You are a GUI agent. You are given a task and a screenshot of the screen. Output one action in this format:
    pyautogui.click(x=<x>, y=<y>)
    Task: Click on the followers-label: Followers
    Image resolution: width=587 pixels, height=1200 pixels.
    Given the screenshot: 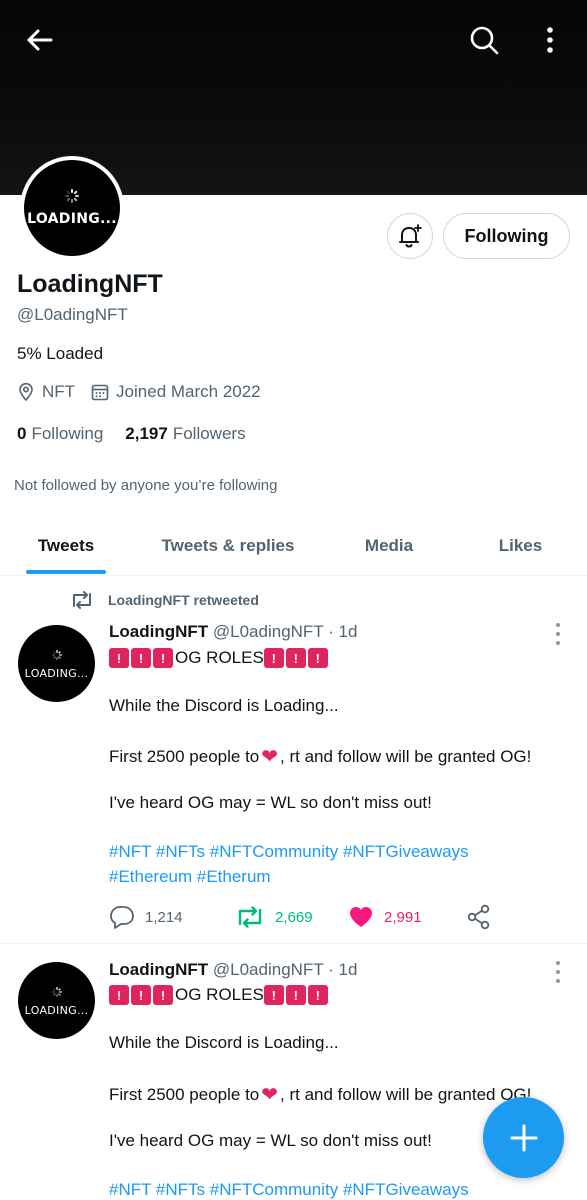 What is the action you would take?
    pyautogui.click(x=209, y=433)
    